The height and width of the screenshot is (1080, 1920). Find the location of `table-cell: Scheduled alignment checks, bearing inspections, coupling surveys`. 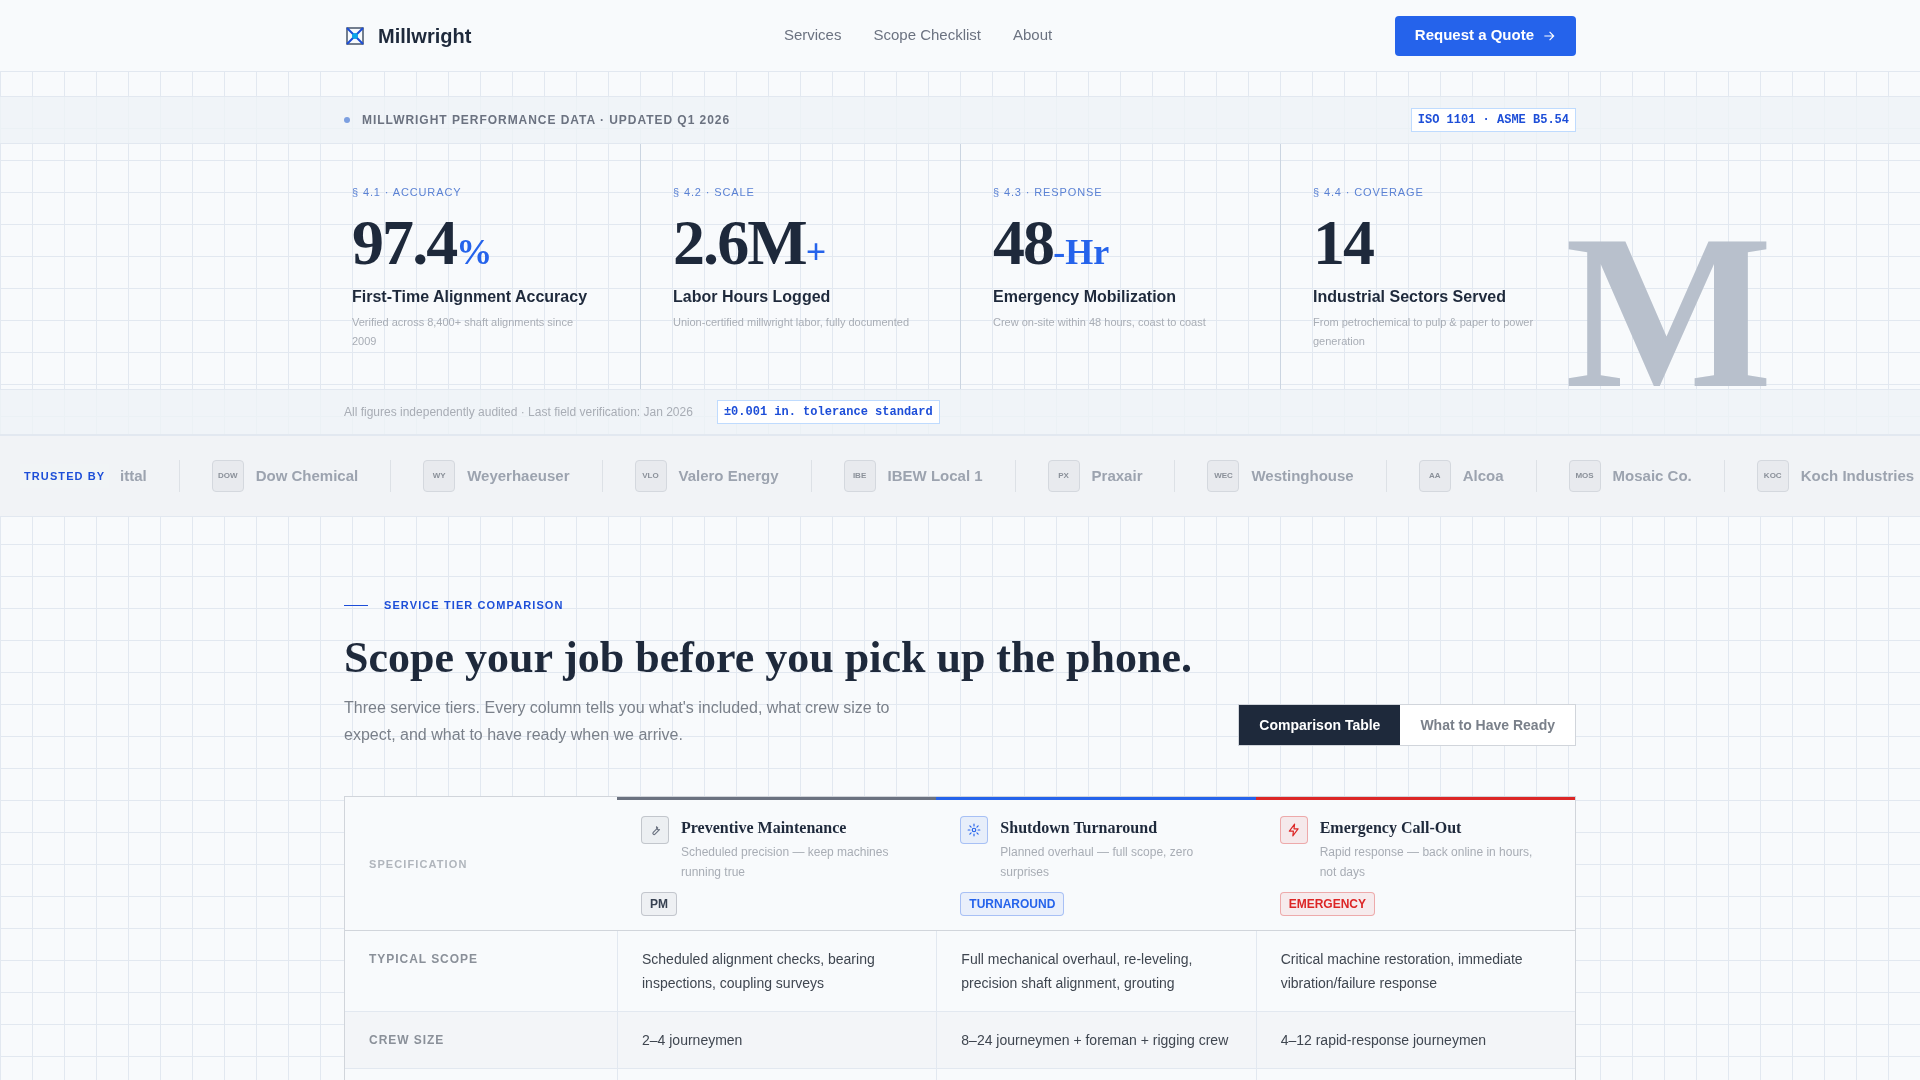

table-cell: Scheduled alignment checks, bearing inspections, coupling surveys is located at coordinates (758, 971).